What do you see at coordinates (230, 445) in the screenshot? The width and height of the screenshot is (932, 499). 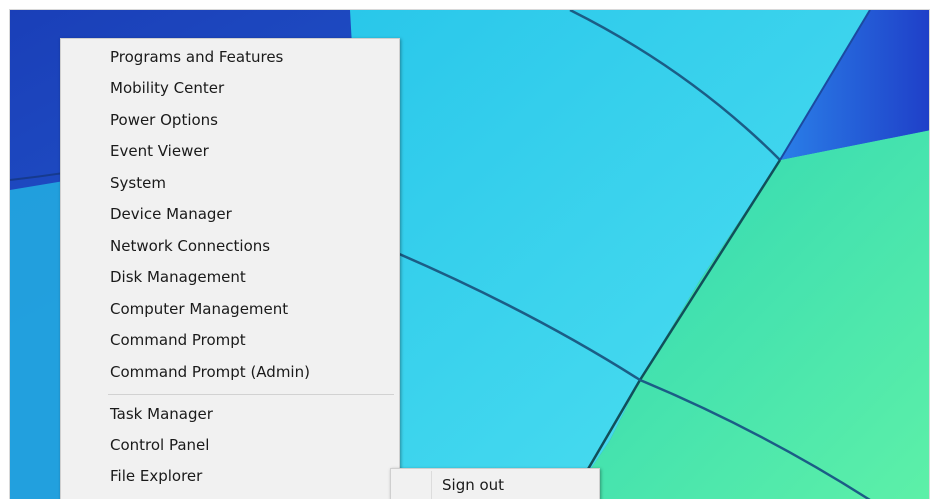 I see `menu-item-control-panel: Control Panel` at bounding box center [230, 445].